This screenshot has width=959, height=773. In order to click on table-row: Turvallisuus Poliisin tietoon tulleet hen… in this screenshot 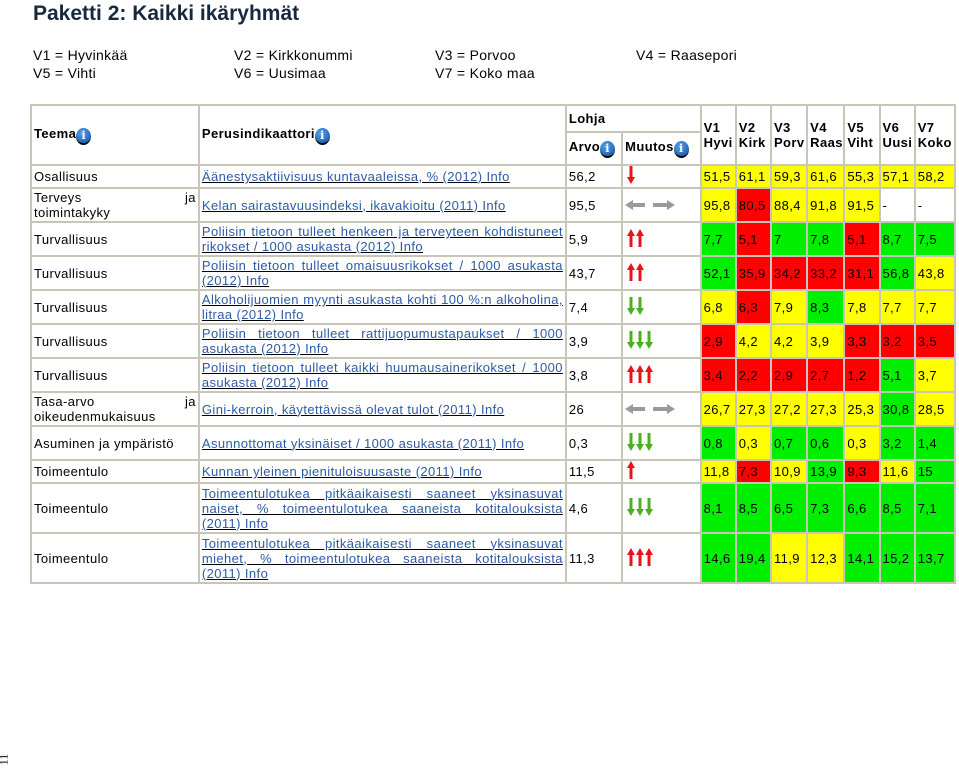, I will do `click(493, 239)`.